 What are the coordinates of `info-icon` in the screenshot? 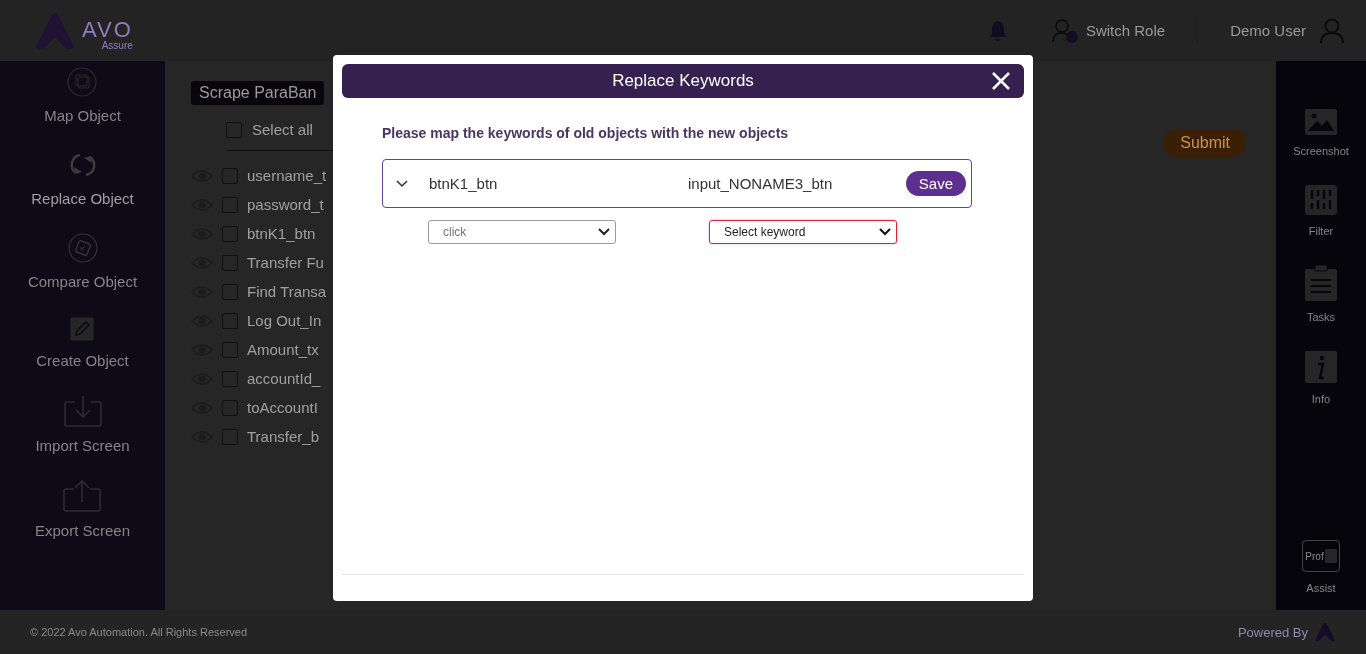 It's located at (1321, 367).